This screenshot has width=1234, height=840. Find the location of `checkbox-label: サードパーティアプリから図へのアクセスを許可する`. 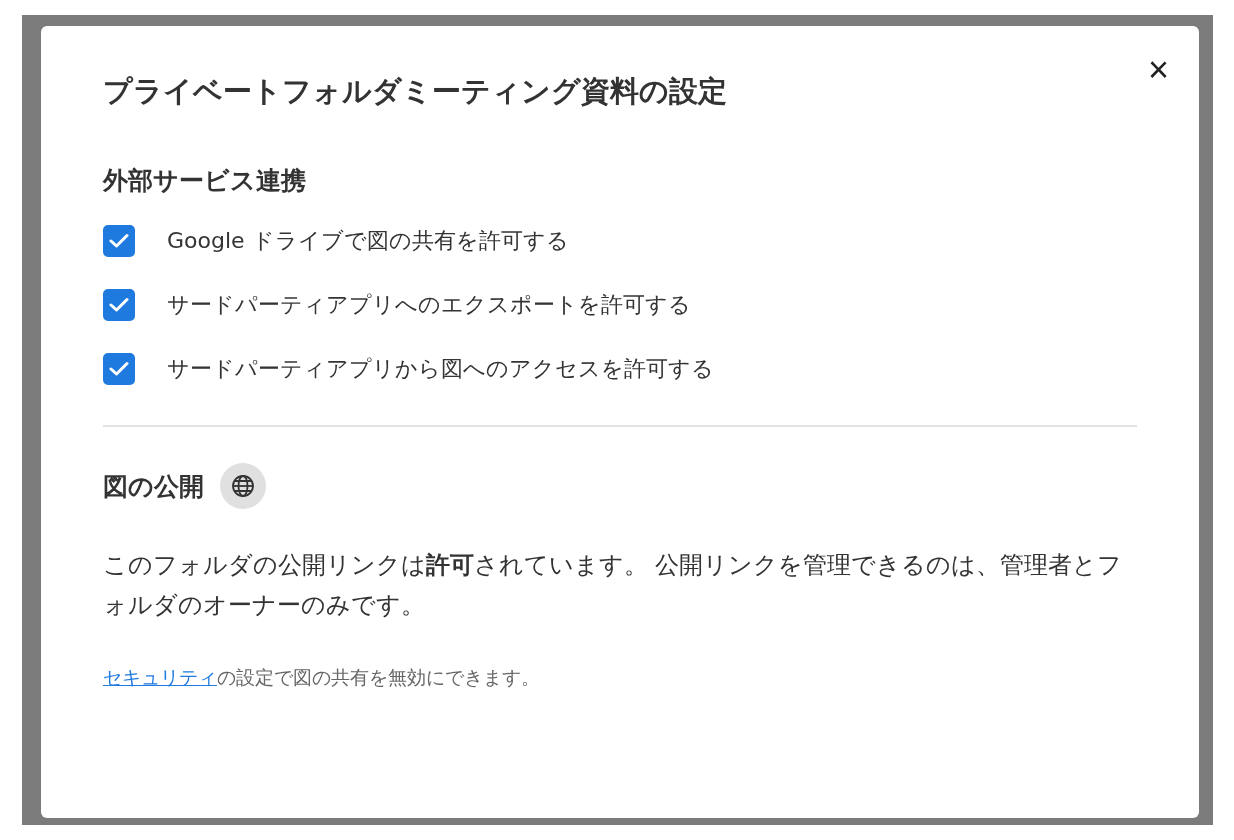

checkbox-label: サードパーティアプリから図へのアクセスを許可する is located at coordinates (440, 369).